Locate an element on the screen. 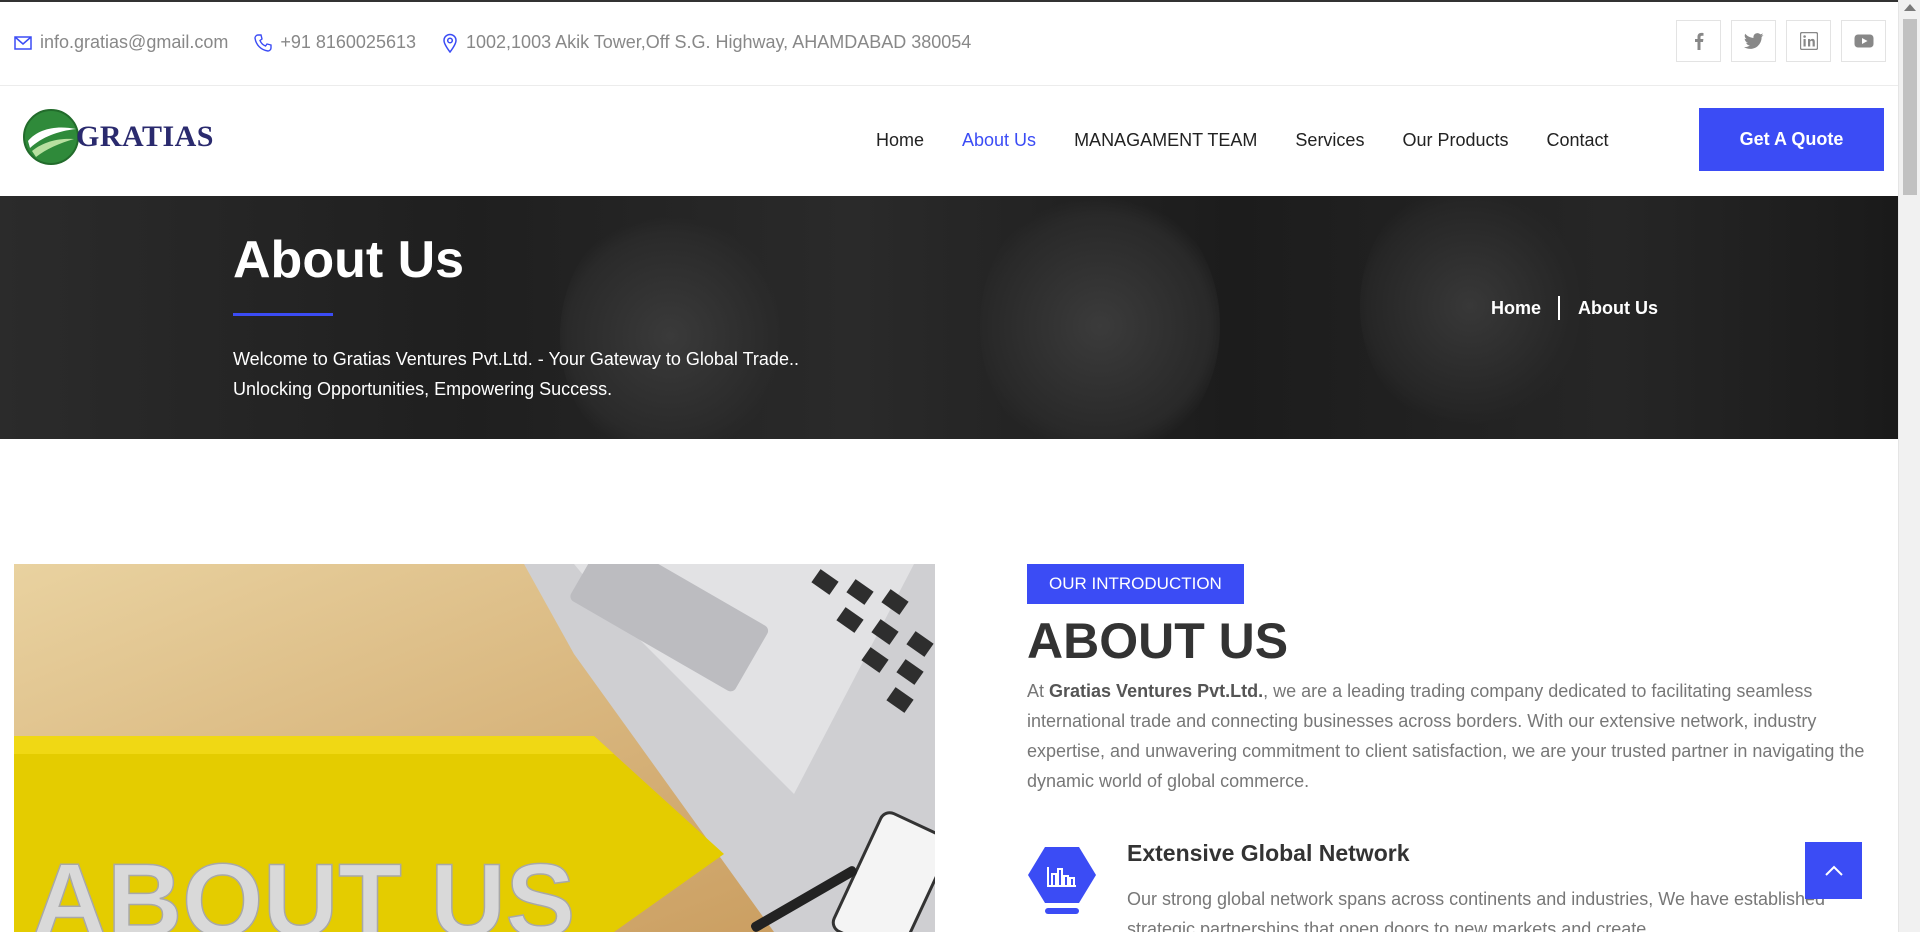 The width and height of the screenshot is (1920, 932). facebook-icon is located at coordinates (1698, 41).